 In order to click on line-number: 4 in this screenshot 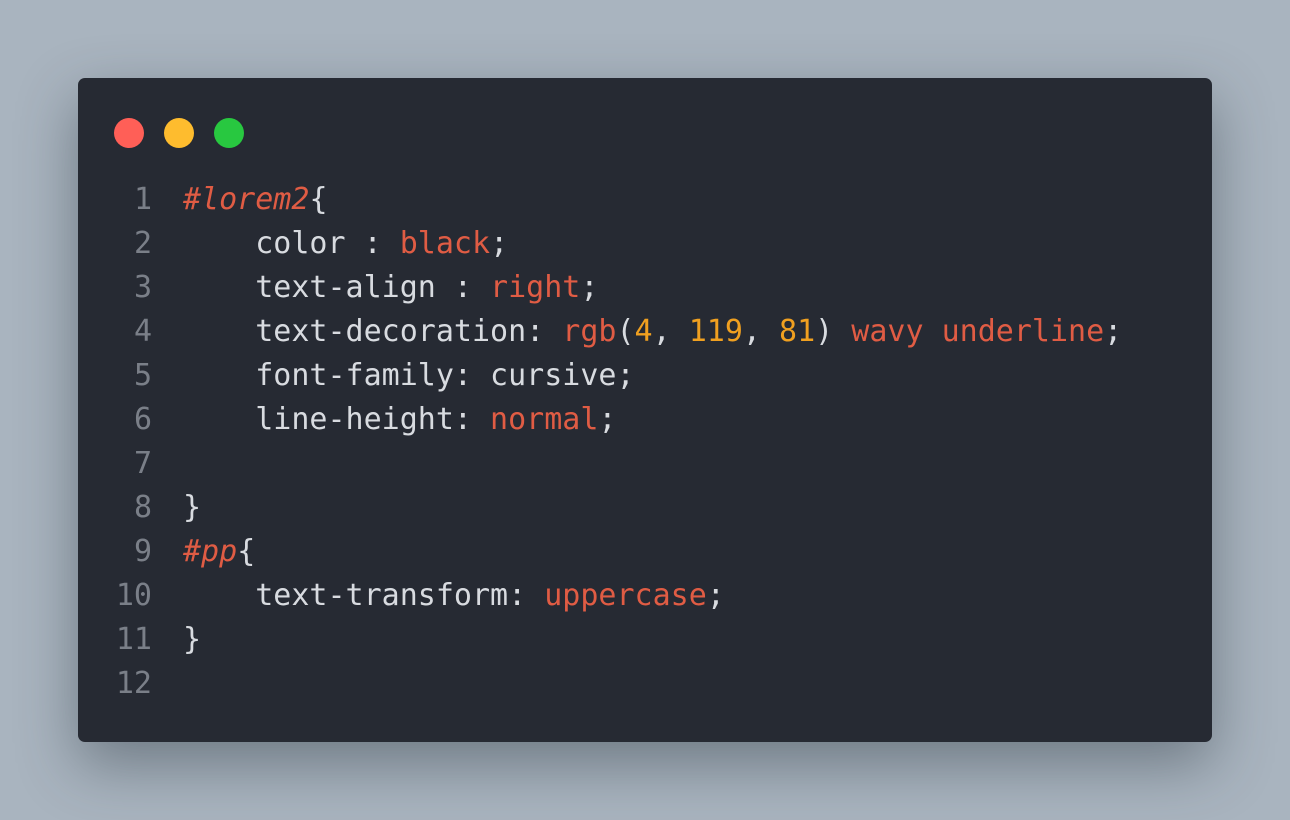, I will do `click(142, 331)`.